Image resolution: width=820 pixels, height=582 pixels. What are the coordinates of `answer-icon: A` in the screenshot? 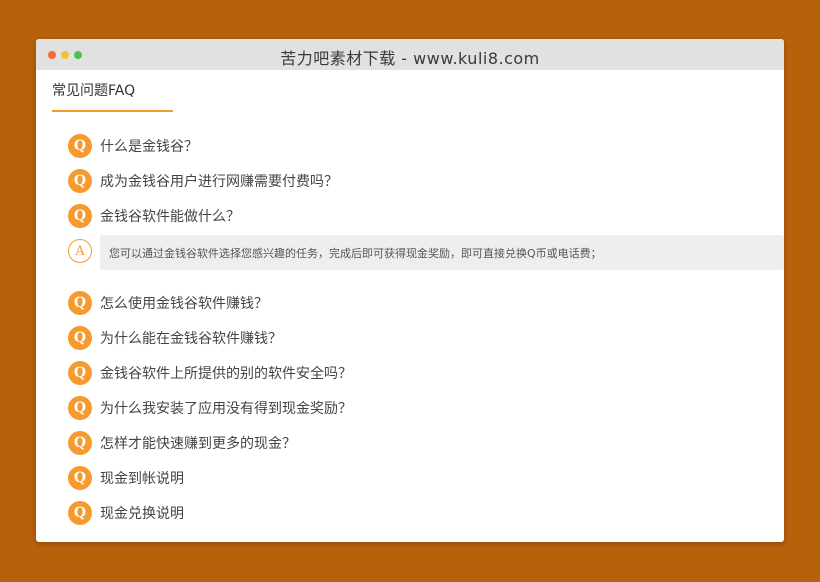 It's located at (80, 251).